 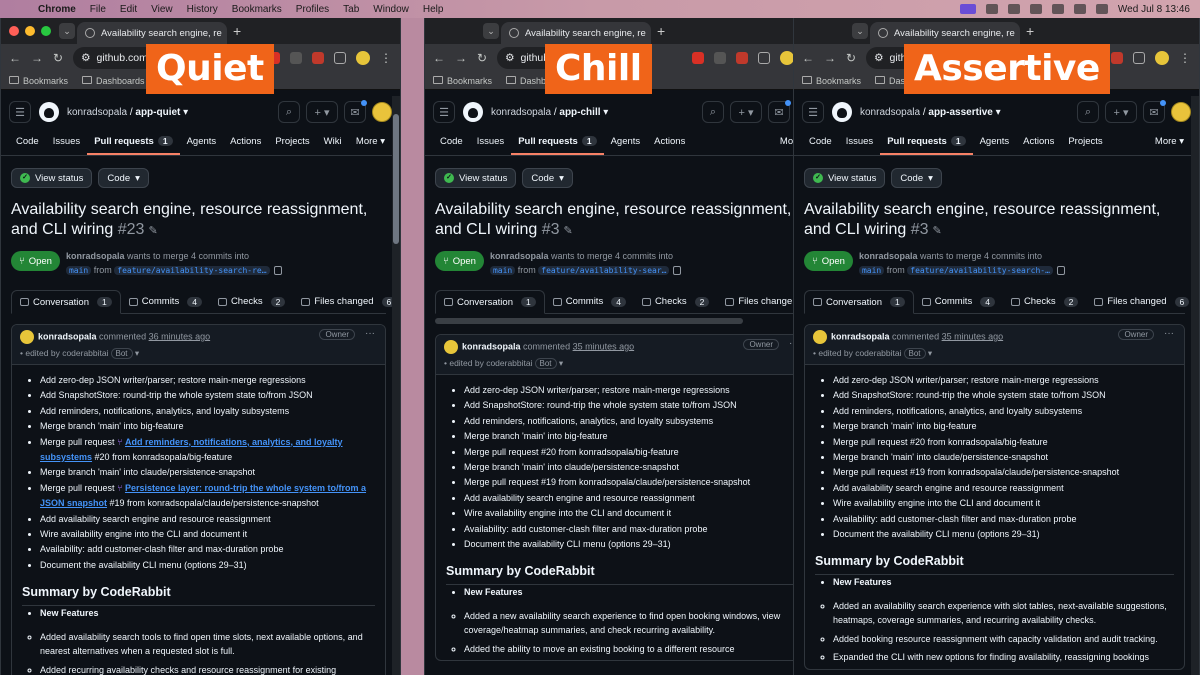 I want to click on extensions-puzzle-icon, so click(x=1139, y=58).